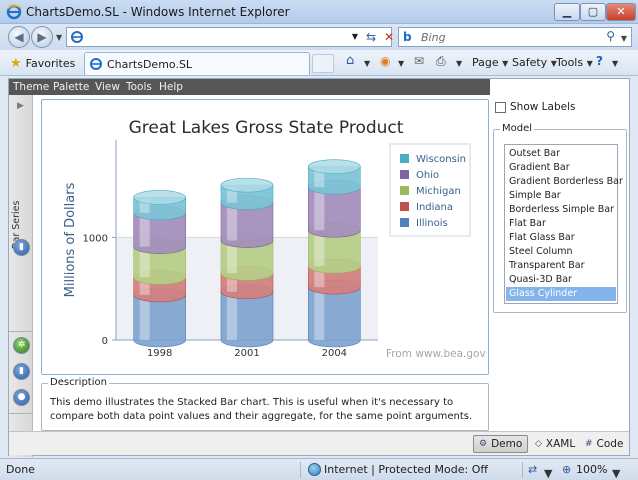 The height and width of the screenshot is (480, 638). I want to click on model-item-selected: Glass Cylinder, so click(561, 294).